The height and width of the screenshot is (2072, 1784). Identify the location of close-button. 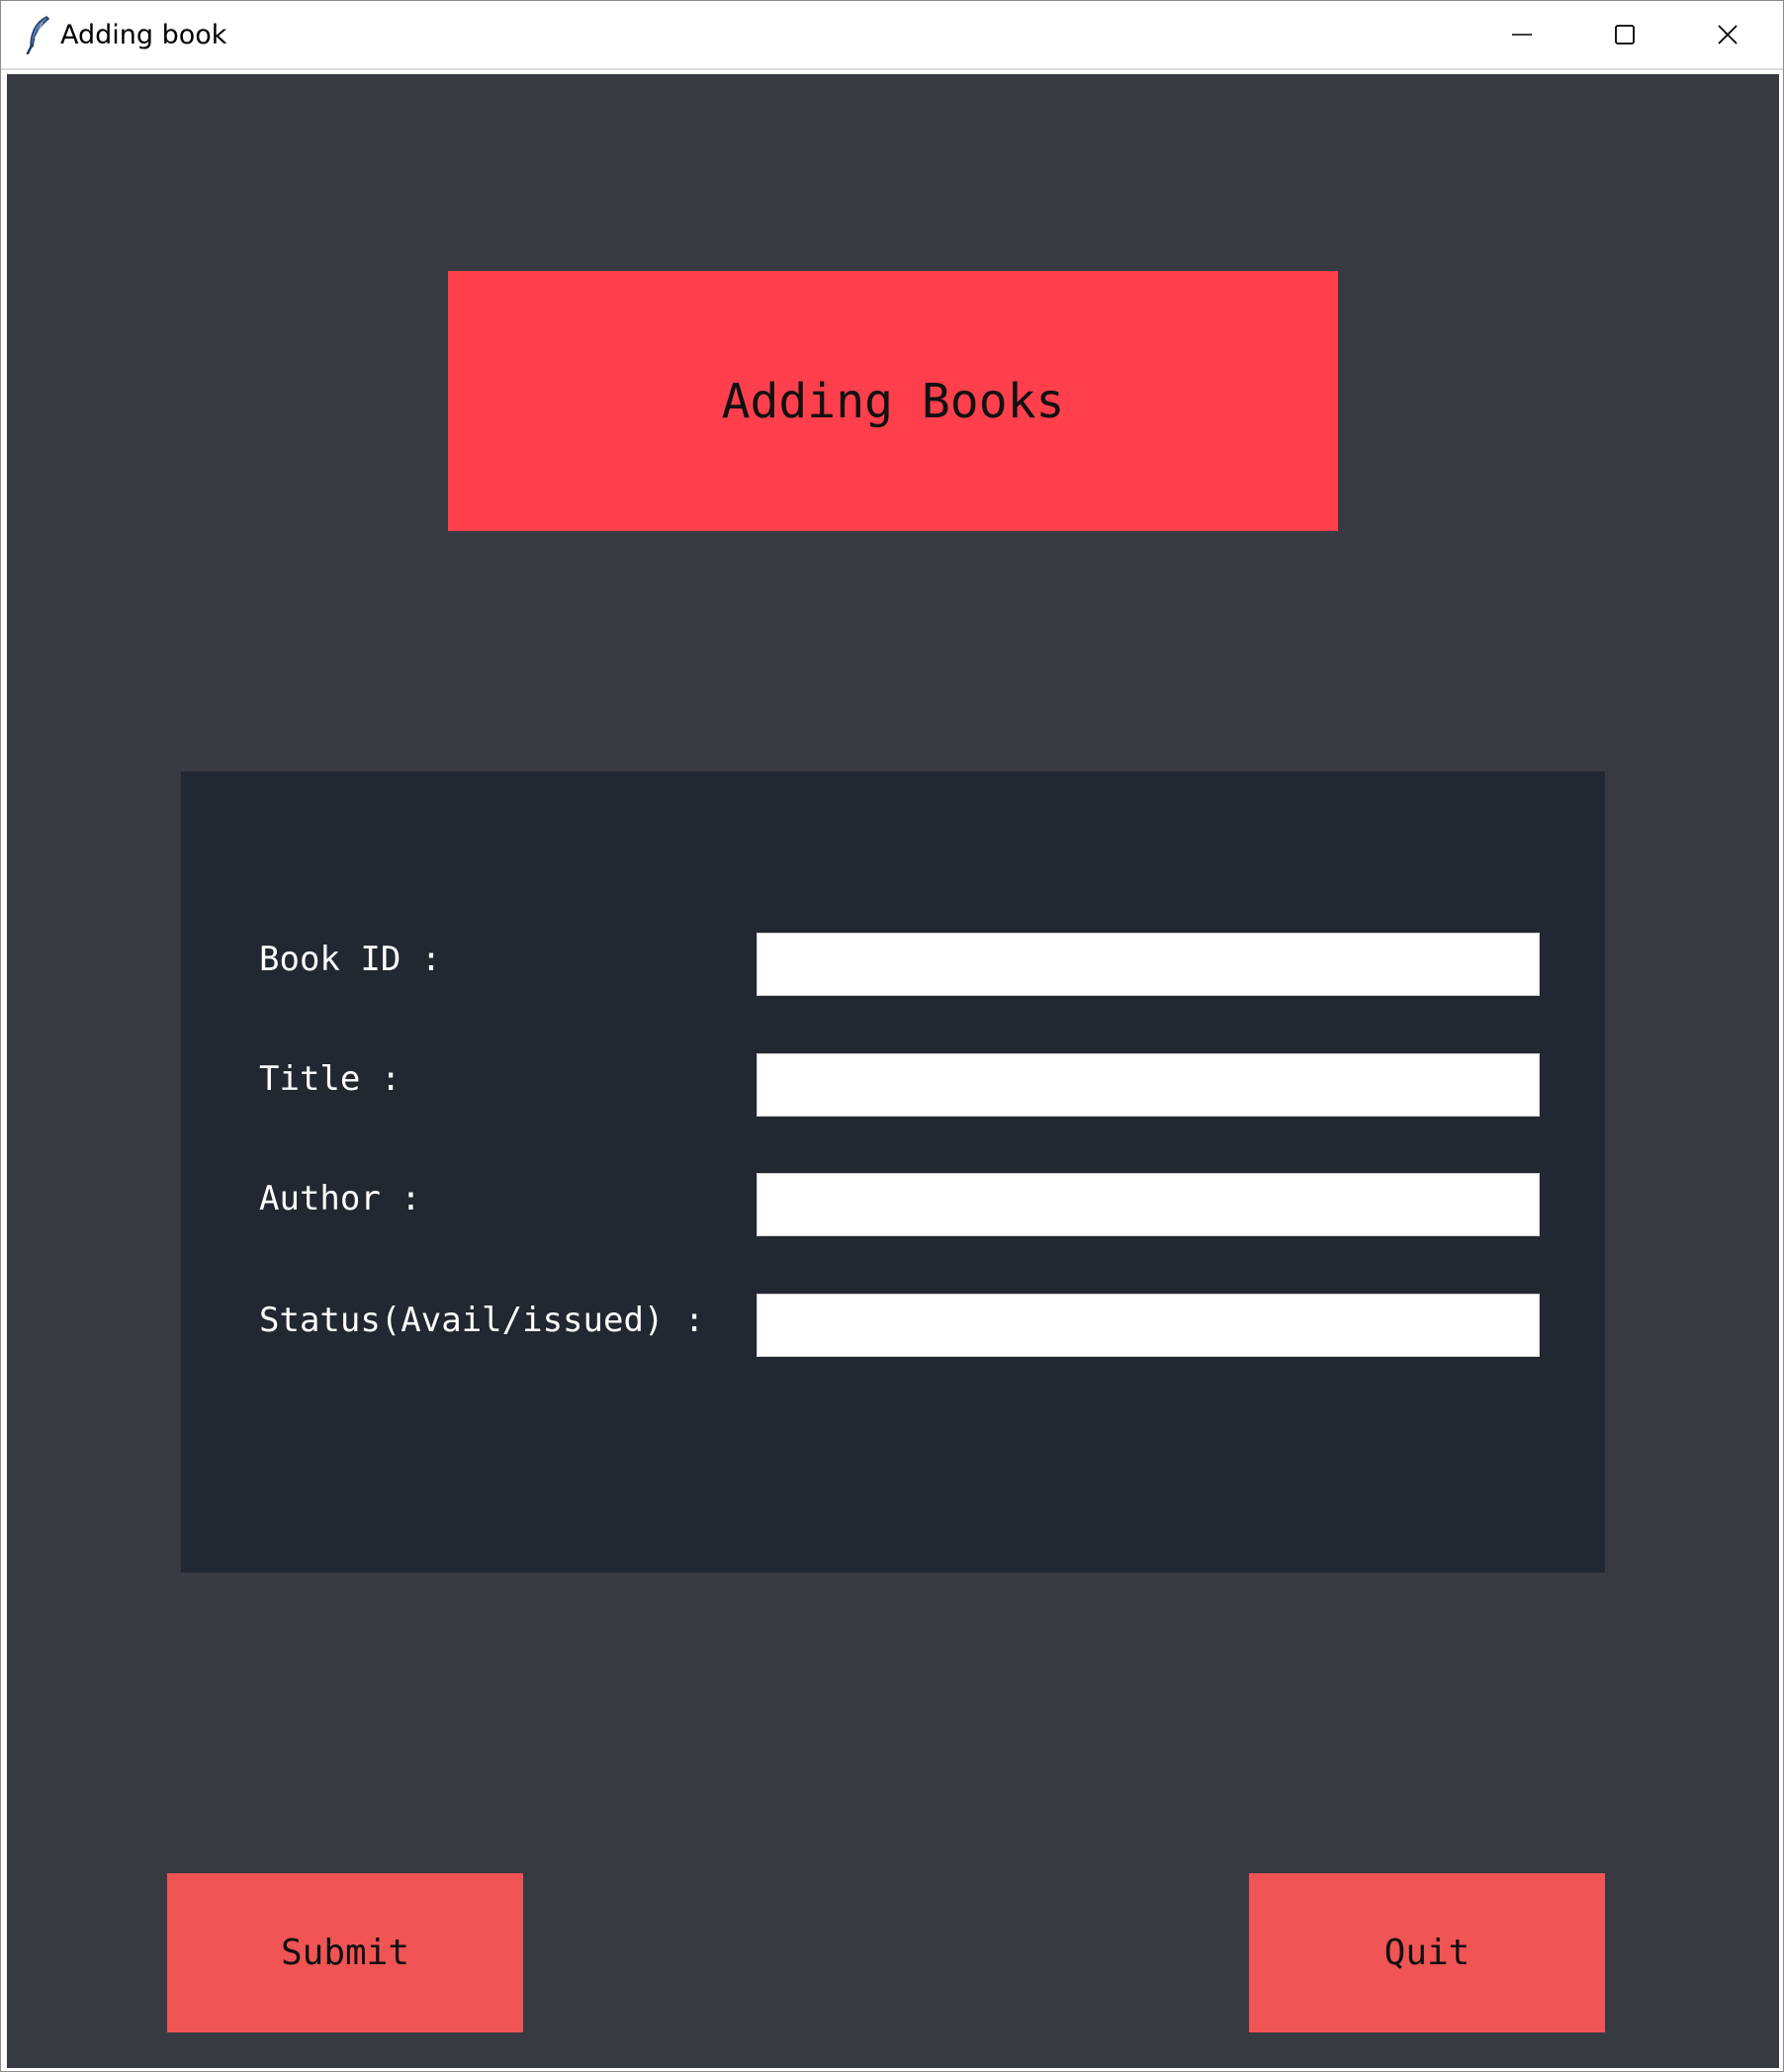
(1727, 34).